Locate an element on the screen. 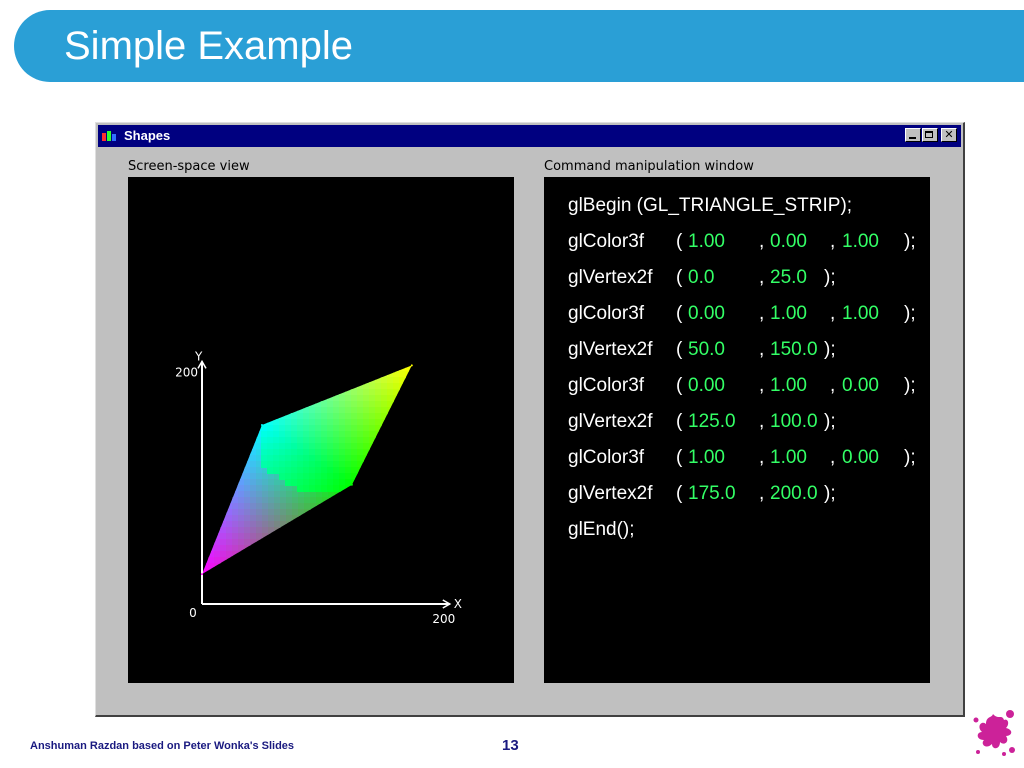 Image resolution: width=1024 pixels, height=768 pixels. code-value: 150.0 is located at coordinates (794, 350).